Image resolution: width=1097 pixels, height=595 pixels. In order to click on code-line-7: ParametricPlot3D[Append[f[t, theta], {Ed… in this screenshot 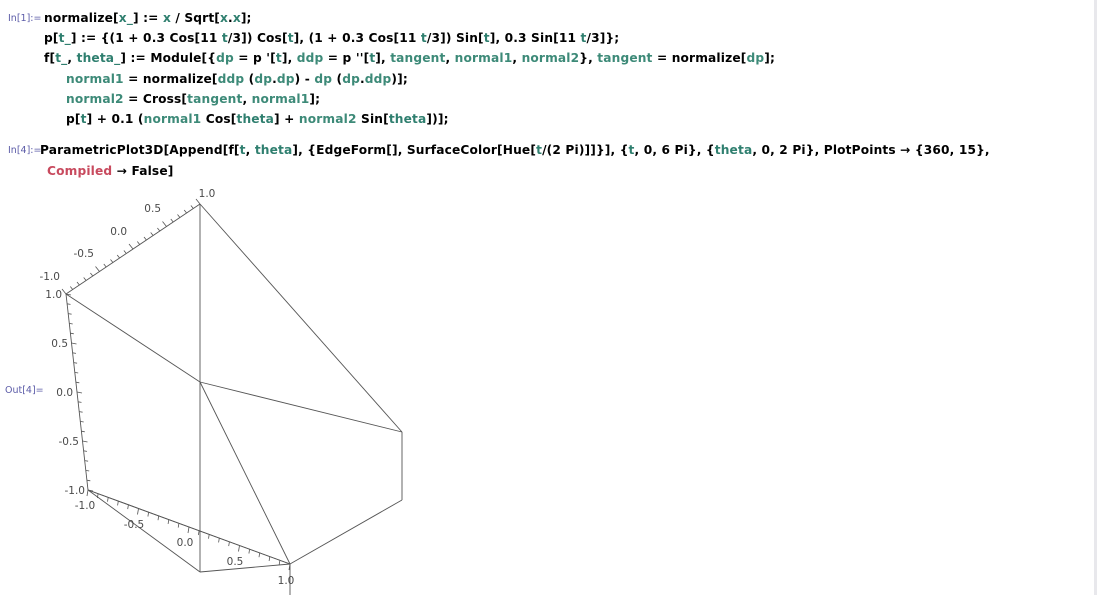, I will do `click(515, 150)`.